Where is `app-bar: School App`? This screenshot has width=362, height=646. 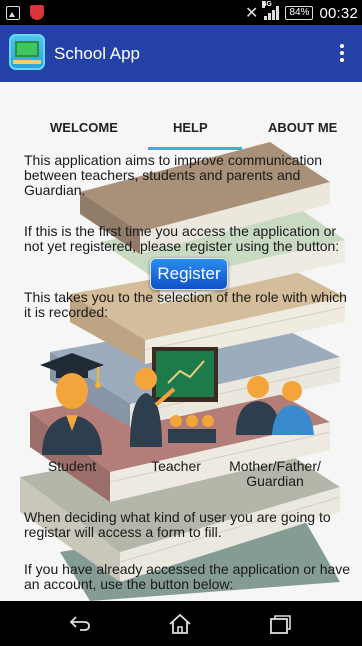 app-bar: School App is located at coordinates (181, 53).